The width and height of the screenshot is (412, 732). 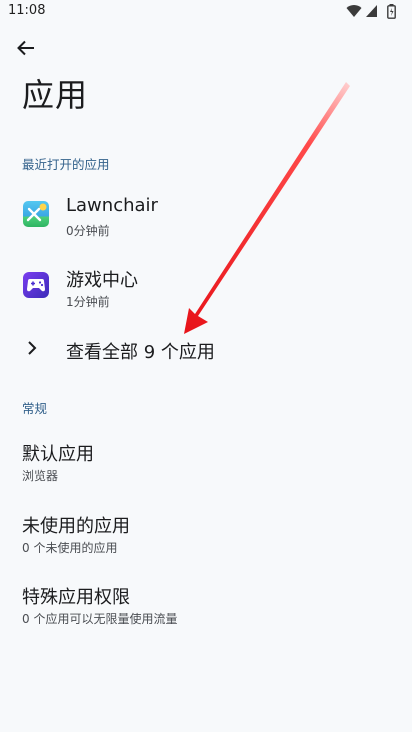 What do you see at coordinates (354, 11) in the screenshot?
I see `wifi-icon` at bounding box center [354, 11].